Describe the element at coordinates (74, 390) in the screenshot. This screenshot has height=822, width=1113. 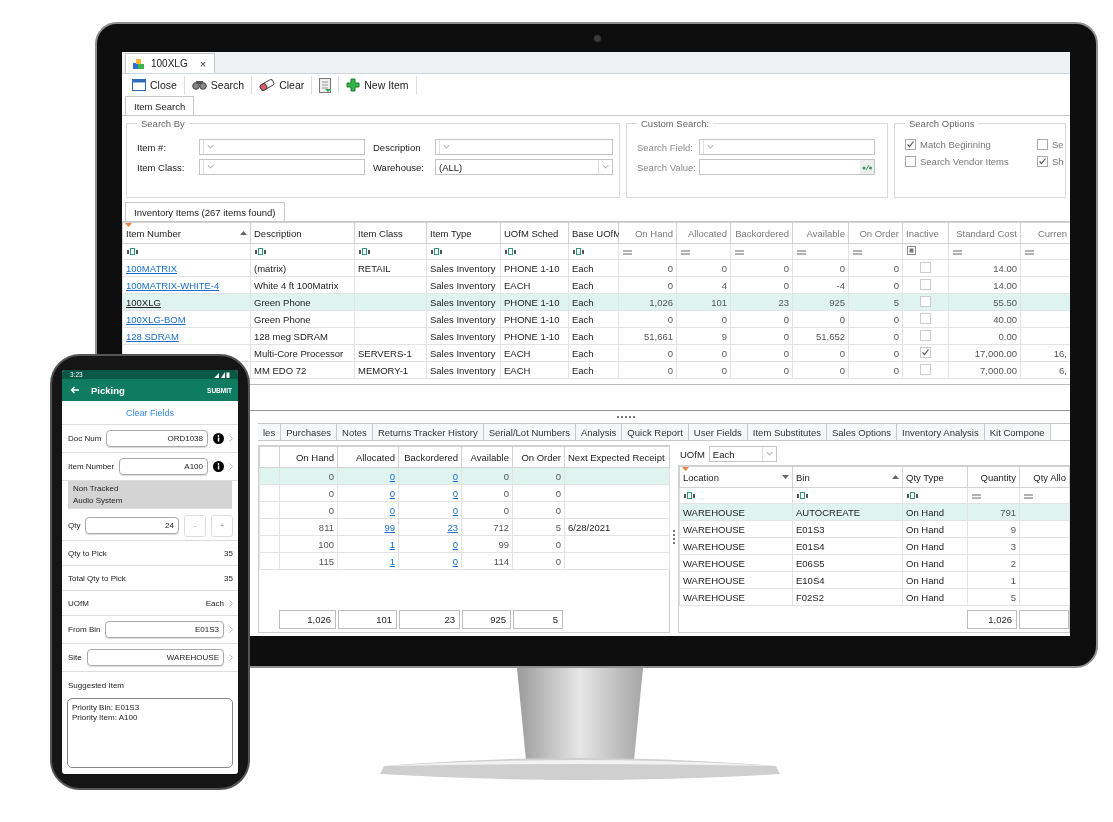
I see `back-arrow-icon` at that location.